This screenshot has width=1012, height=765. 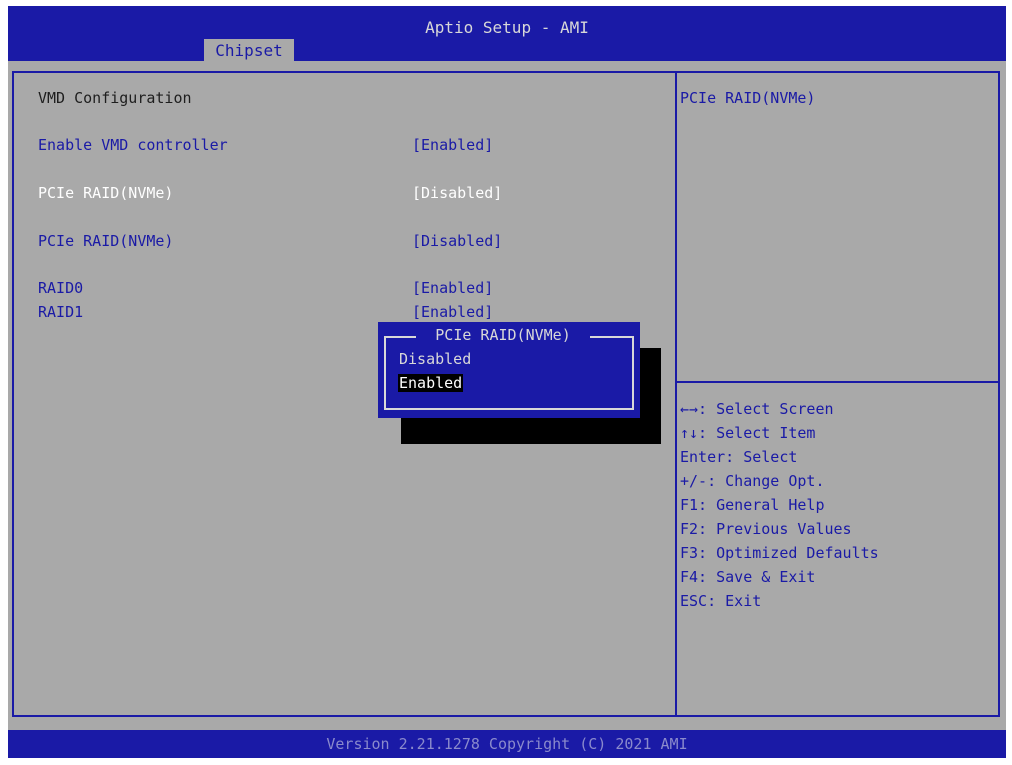 What do you see at coordinates (452, 312) in the screenshot?
I see `setting-value-raid1: [Enabled]` at bounding box center [452, 312].